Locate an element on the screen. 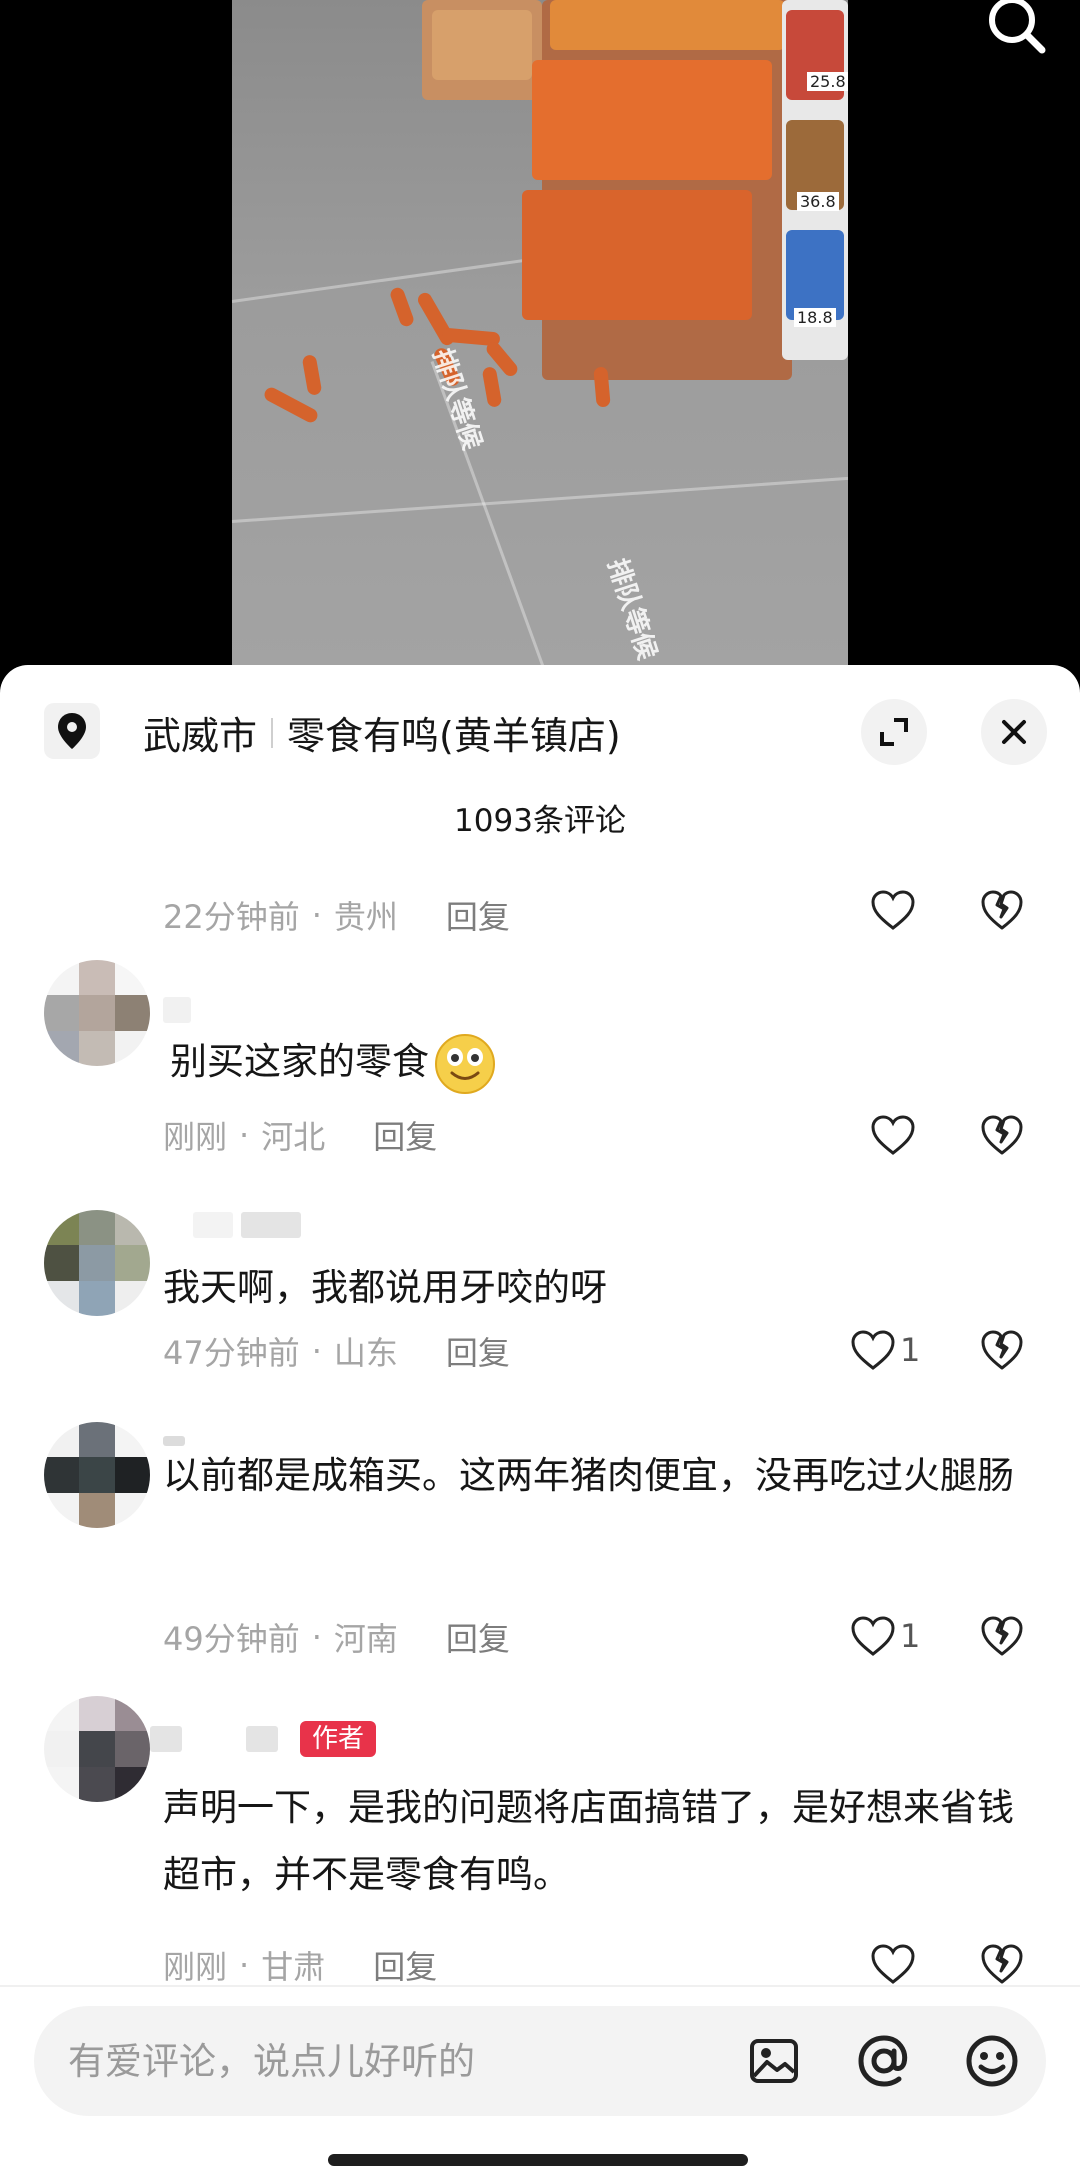 This screenshot has height=2181, width=1080. expand-button is located at coordinates (894, 732).